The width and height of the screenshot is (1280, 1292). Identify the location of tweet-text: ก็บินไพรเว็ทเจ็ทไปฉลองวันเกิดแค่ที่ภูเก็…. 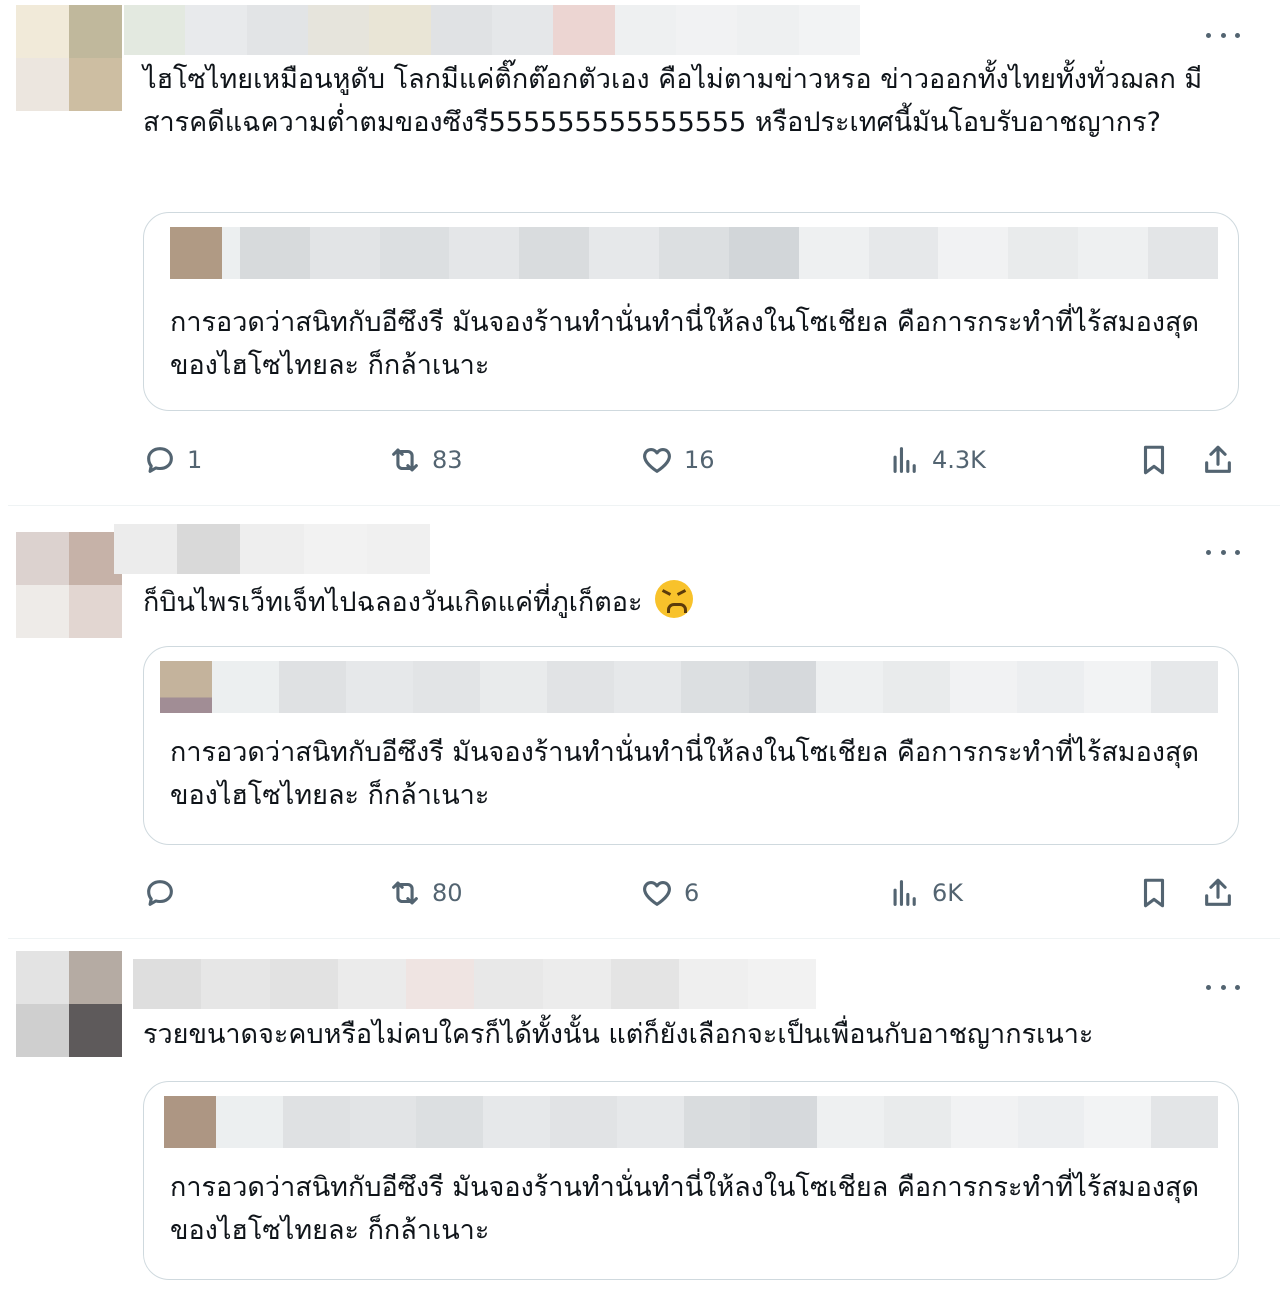
(693, 602).